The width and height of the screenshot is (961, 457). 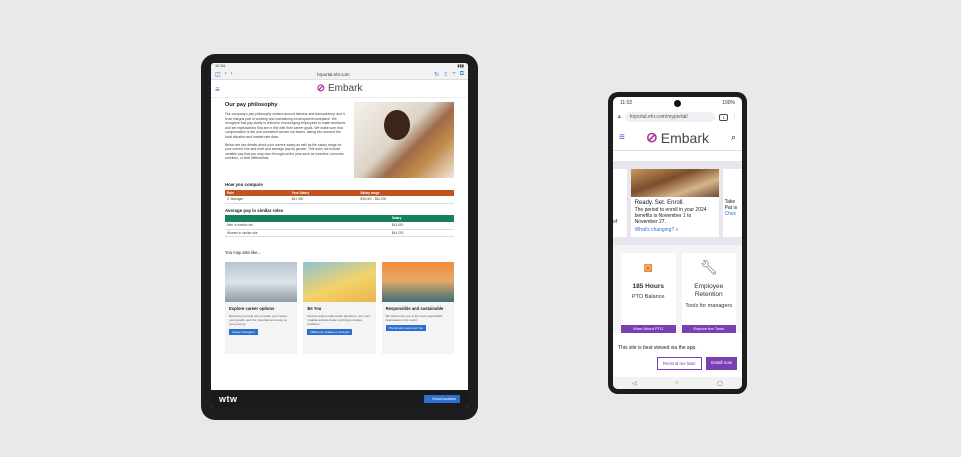 I want to click on share-icon: ⇪, so click(x=445, y=74).